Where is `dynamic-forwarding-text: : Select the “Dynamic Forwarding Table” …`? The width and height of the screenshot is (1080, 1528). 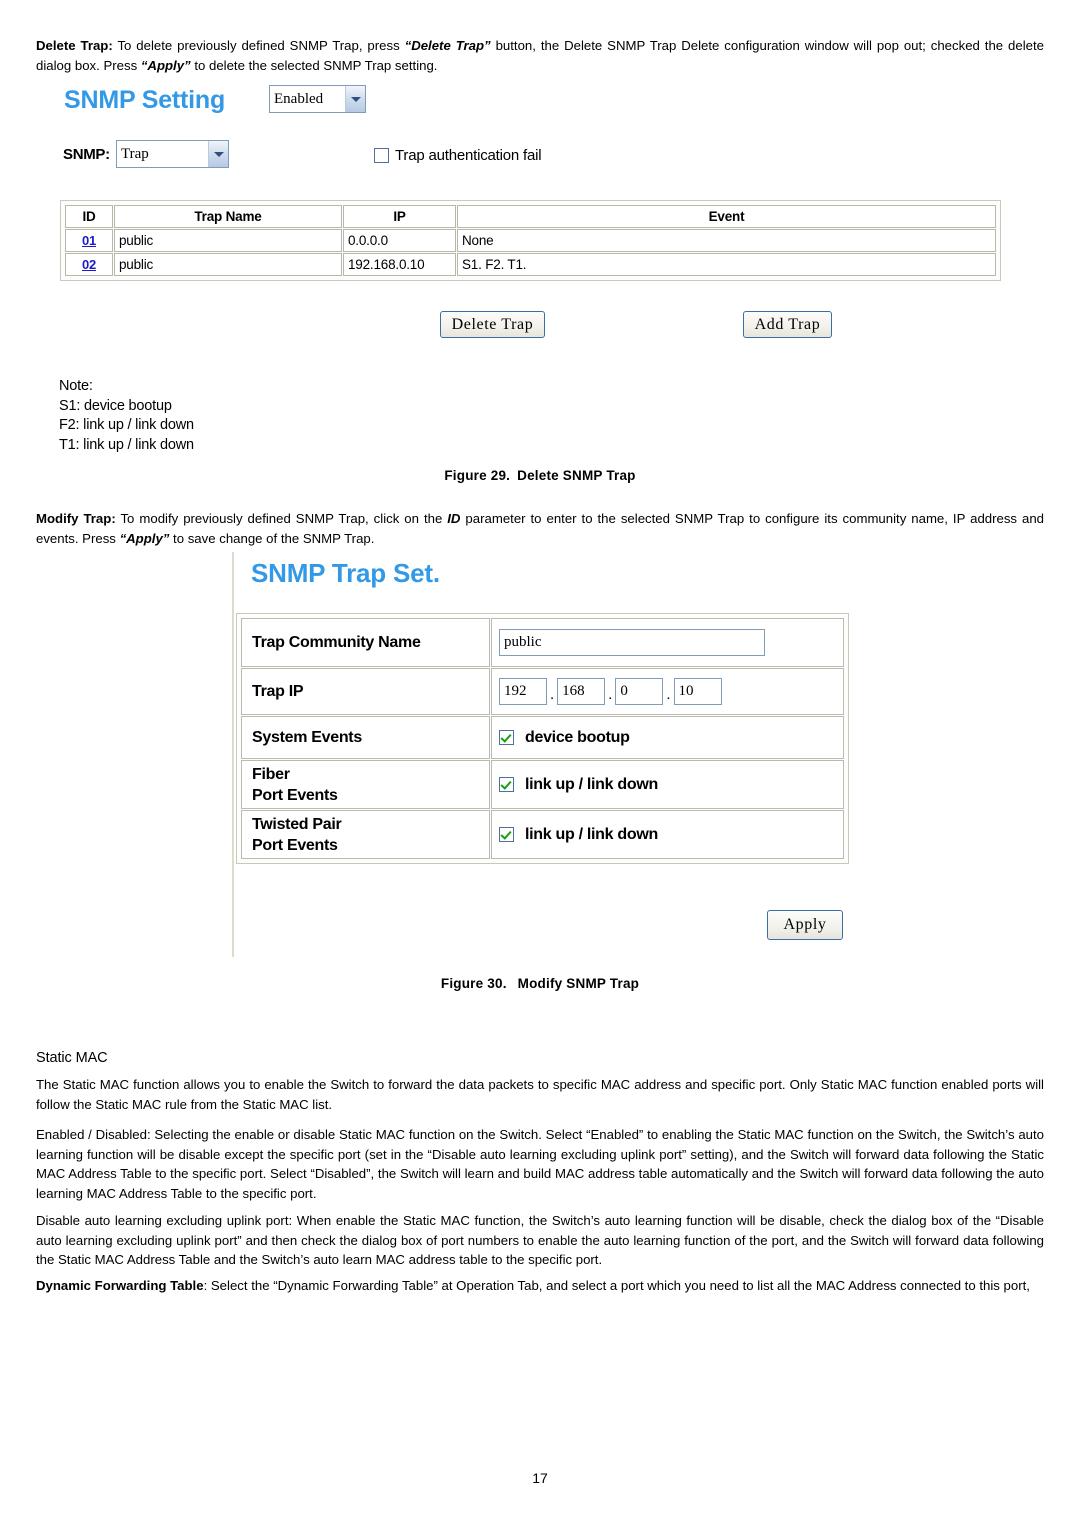
dynamic-forwarding-text: : Select the “Dynamic Forwarding Table” … is located at coordinates (616, 1285).